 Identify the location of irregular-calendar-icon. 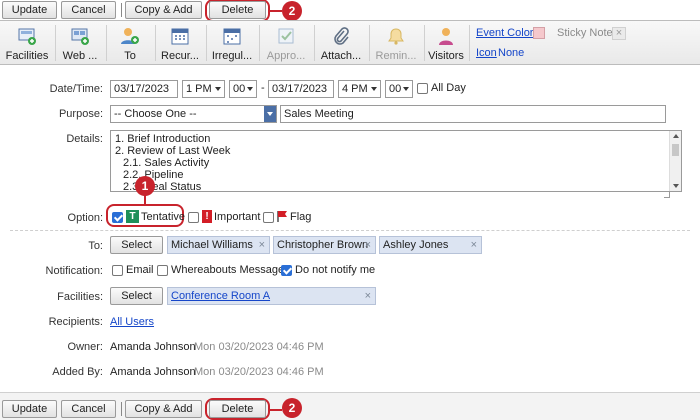
(232, 36).